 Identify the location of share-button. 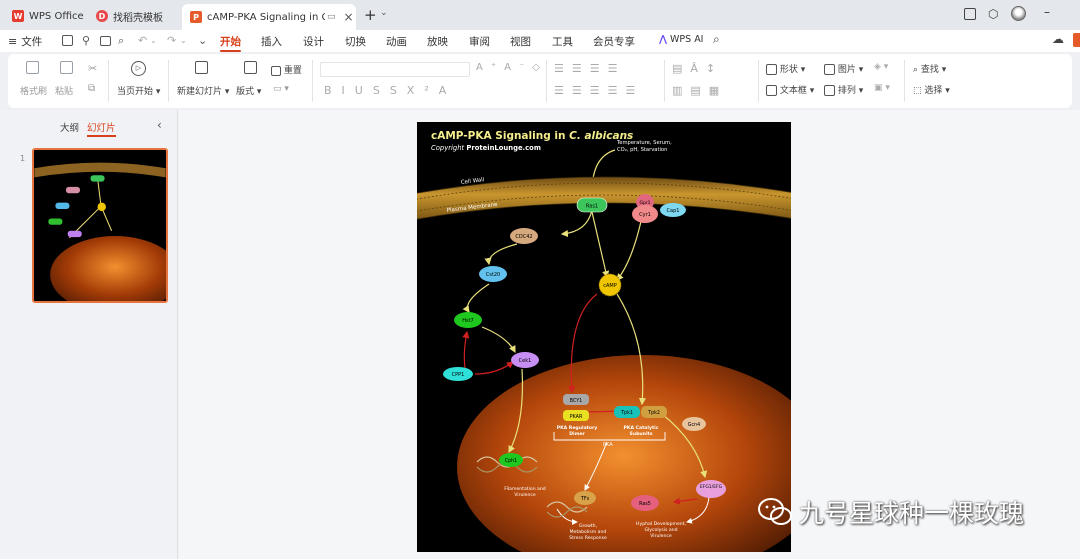
(1076, 40).